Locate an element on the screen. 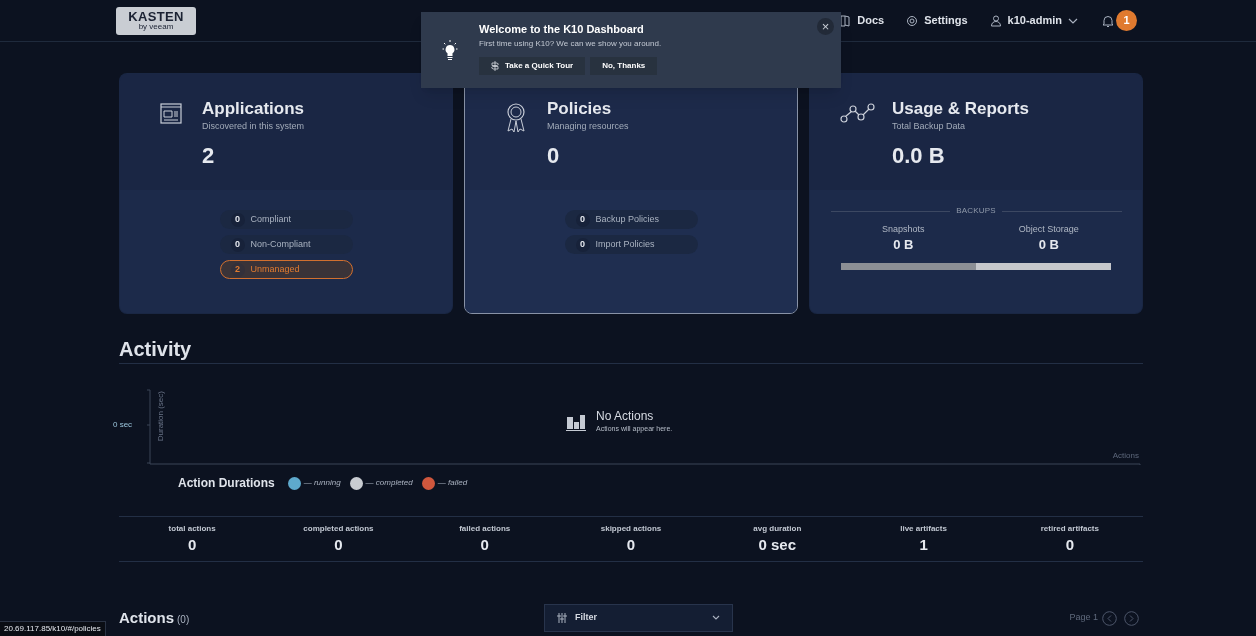  status-badge: 0 Import Policies is located at coordinates (631, 244).